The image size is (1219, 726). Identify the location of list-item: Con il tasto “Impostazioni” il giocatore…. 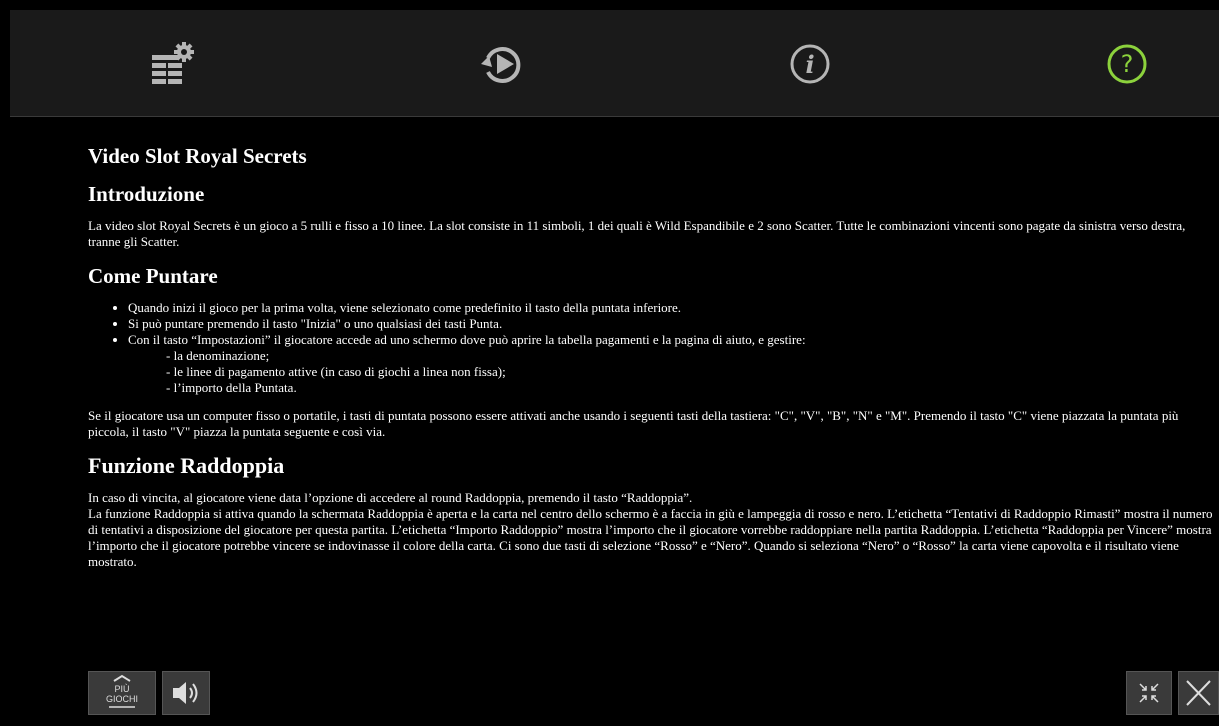
(673, 364).